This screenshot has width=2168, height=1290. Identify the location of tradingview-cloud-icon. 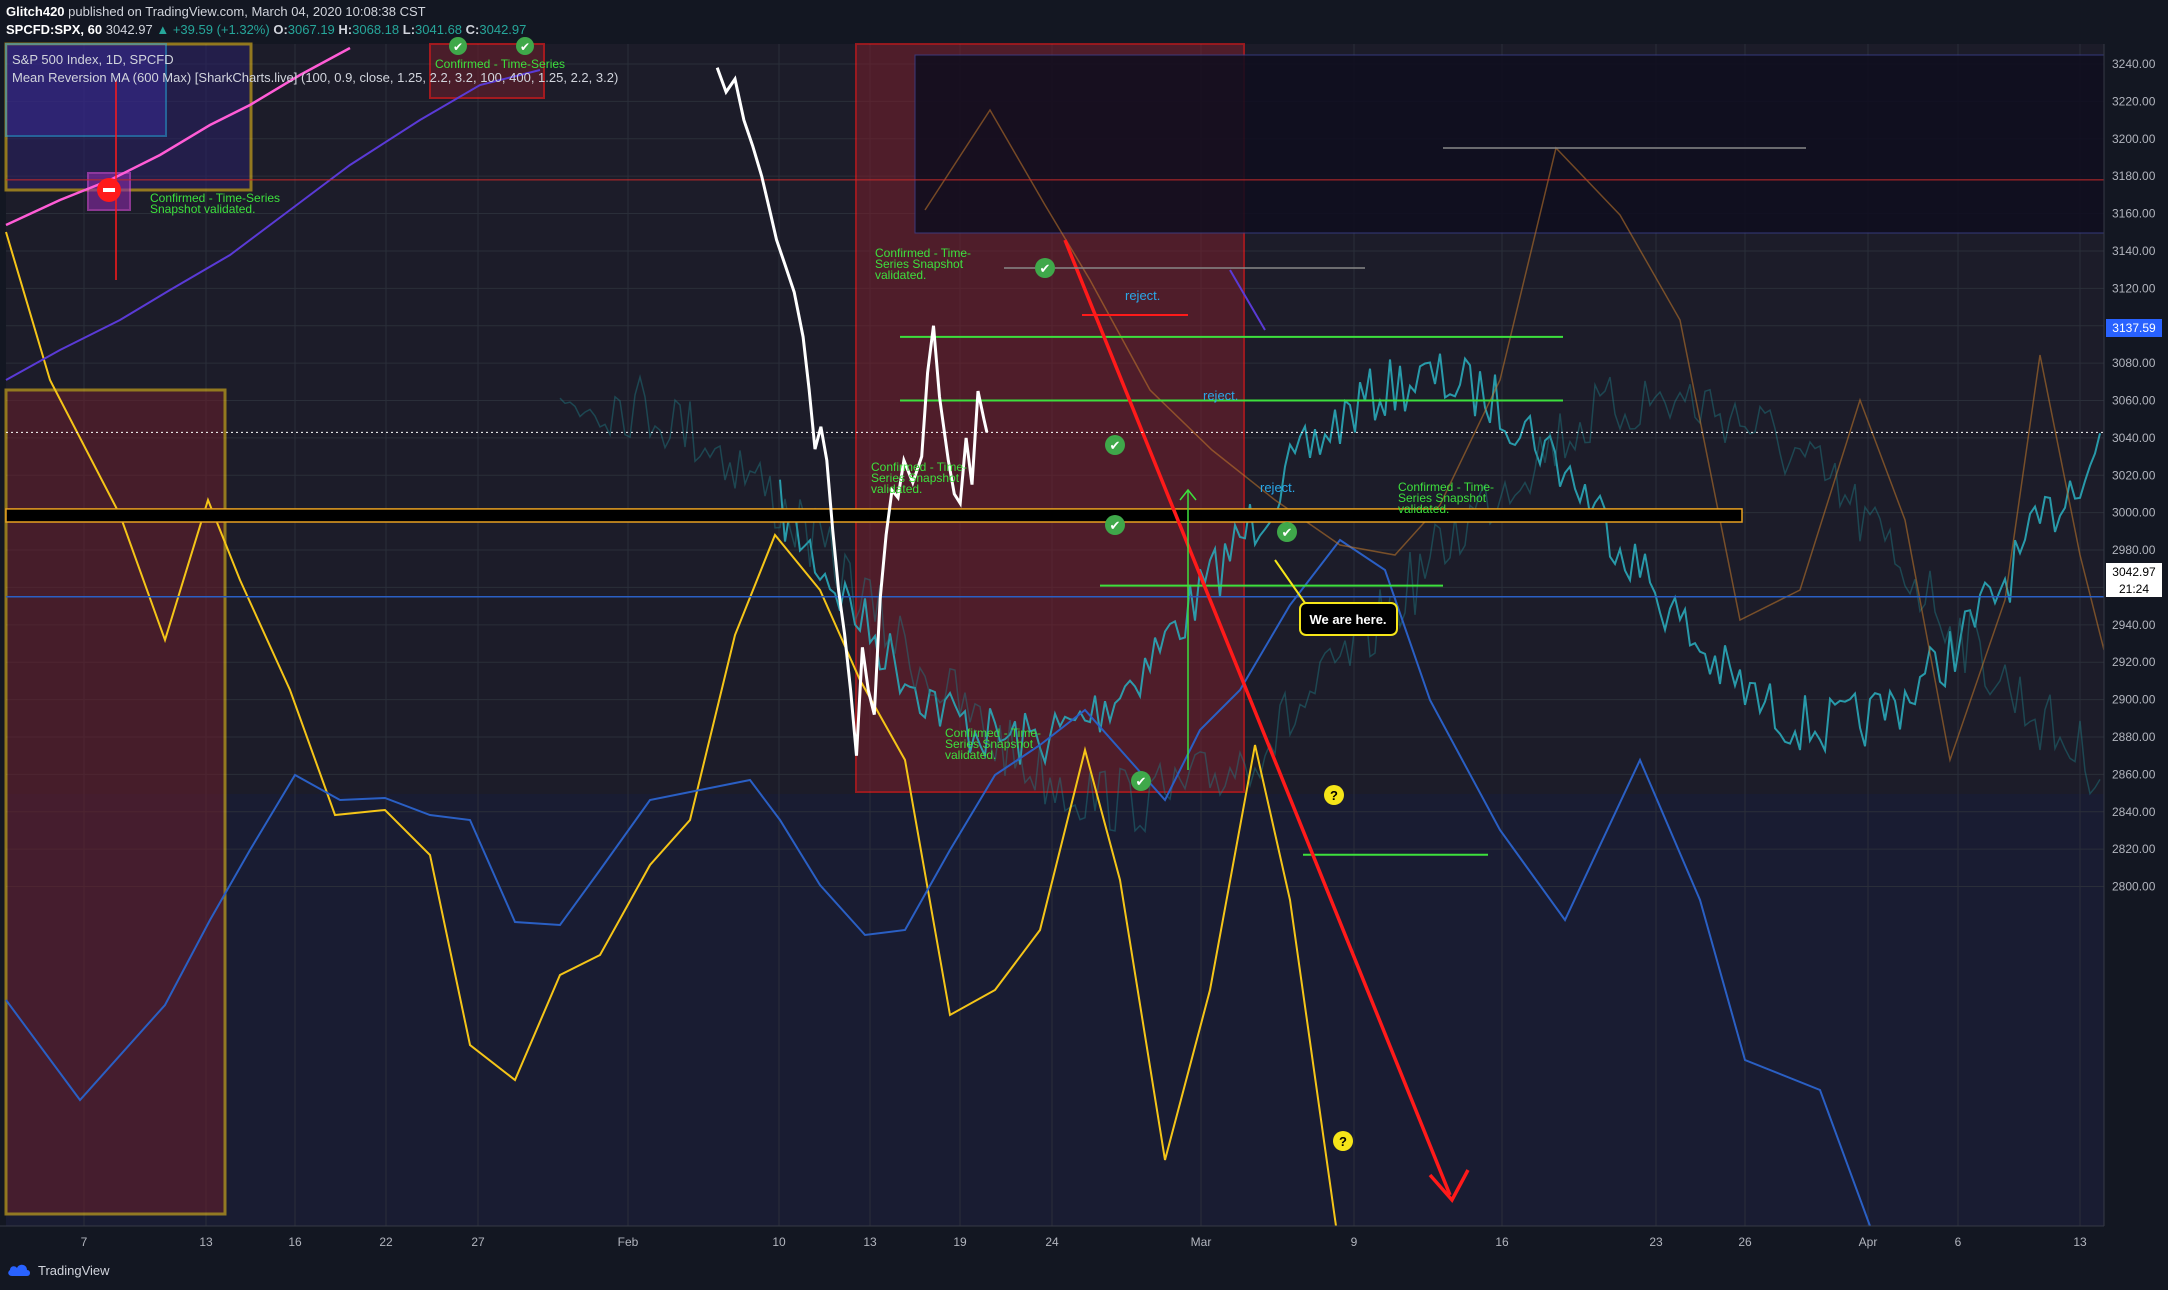
(19, 1270).